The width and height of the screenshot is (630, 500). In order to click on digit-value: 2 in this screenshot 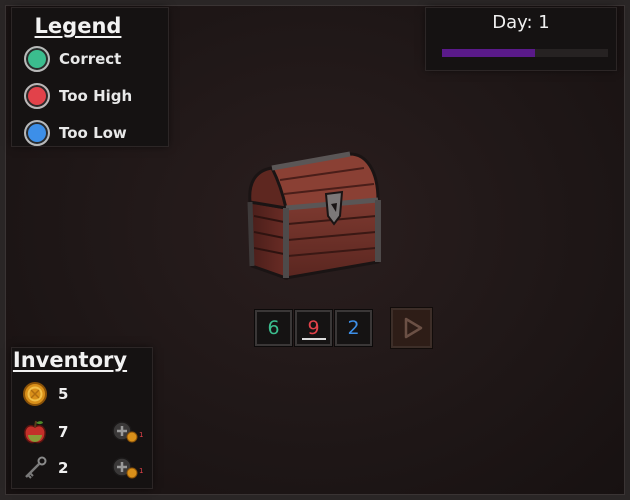, I will do `click(353, 328)`.